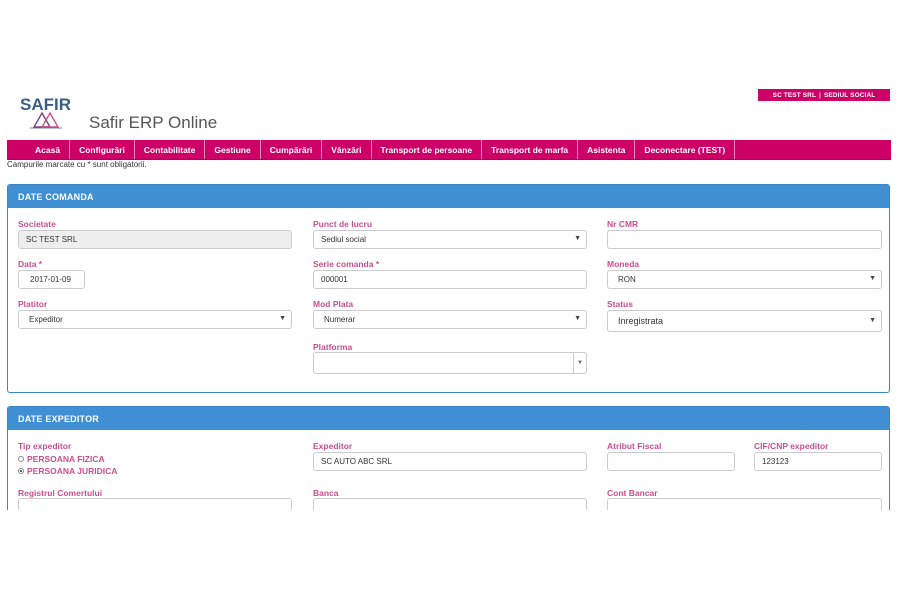 The width and height of the screenshot is (900, 600). Describe the element at coordinates (155, 239) in the screenshot. I see `societate-field: SC TEST SRL` at that location.